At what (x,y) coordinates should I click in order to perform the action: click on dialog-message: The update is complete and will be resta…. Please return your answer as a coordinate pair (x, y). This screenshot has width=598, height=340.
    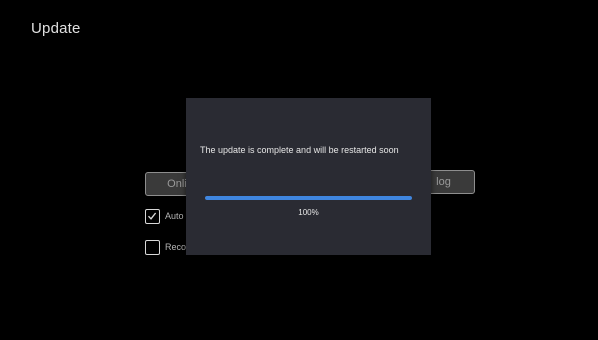
    Looking at the image, I should click on (299, 150).